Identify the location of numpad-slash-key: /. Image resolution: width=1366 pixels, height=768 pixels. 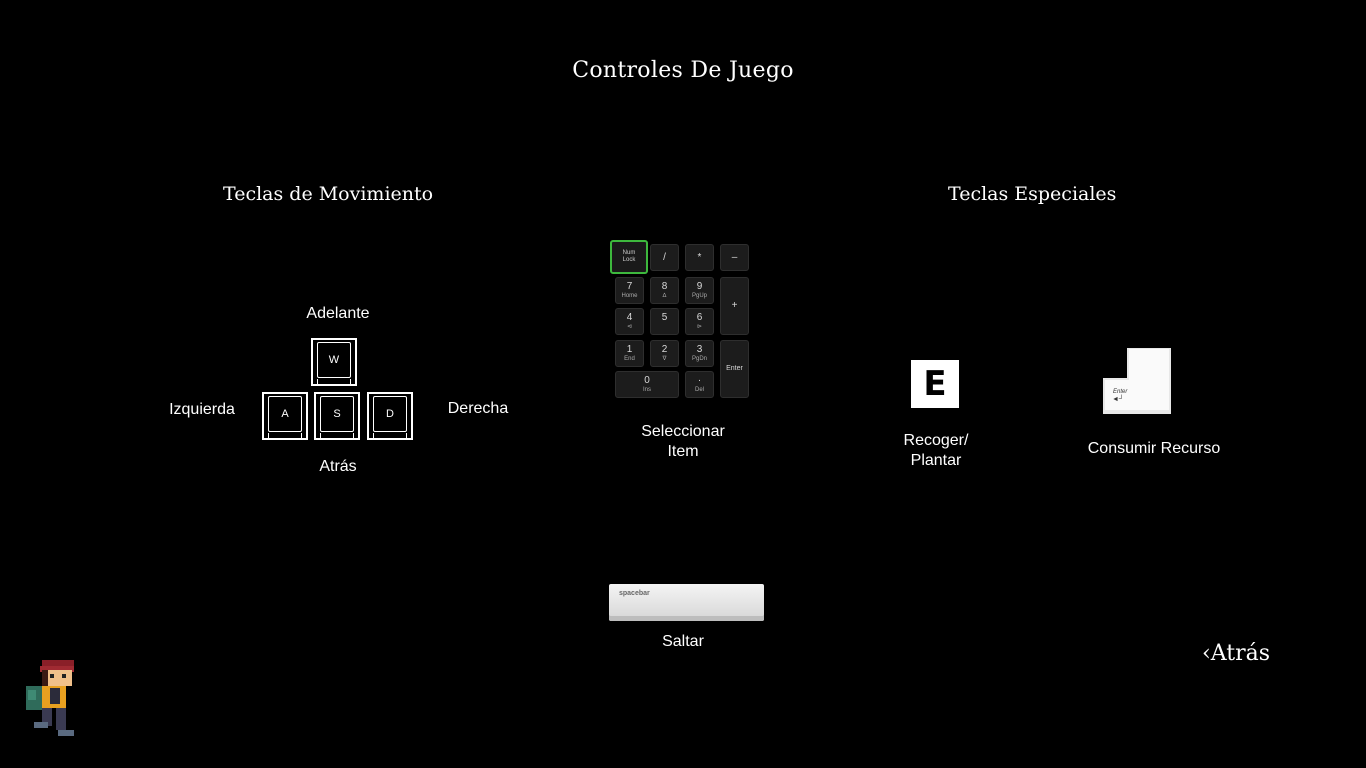
(664, 257).